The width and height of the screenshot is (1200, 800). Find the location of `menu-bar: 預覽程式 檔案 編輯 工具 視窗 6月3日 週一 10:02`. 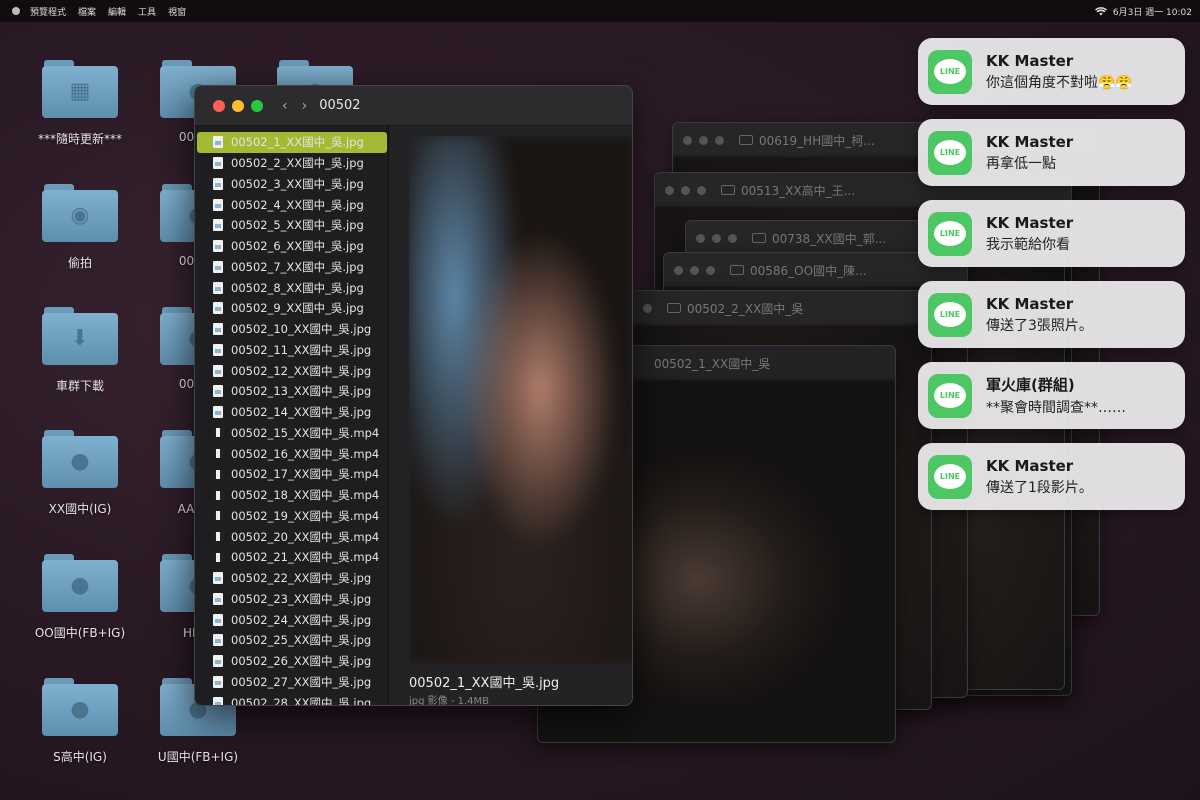

menu-bar: 預覽程式 檔案 編輯 工具 視窗 6月3日 週一 10:02 is located at coordinates (600, 11).